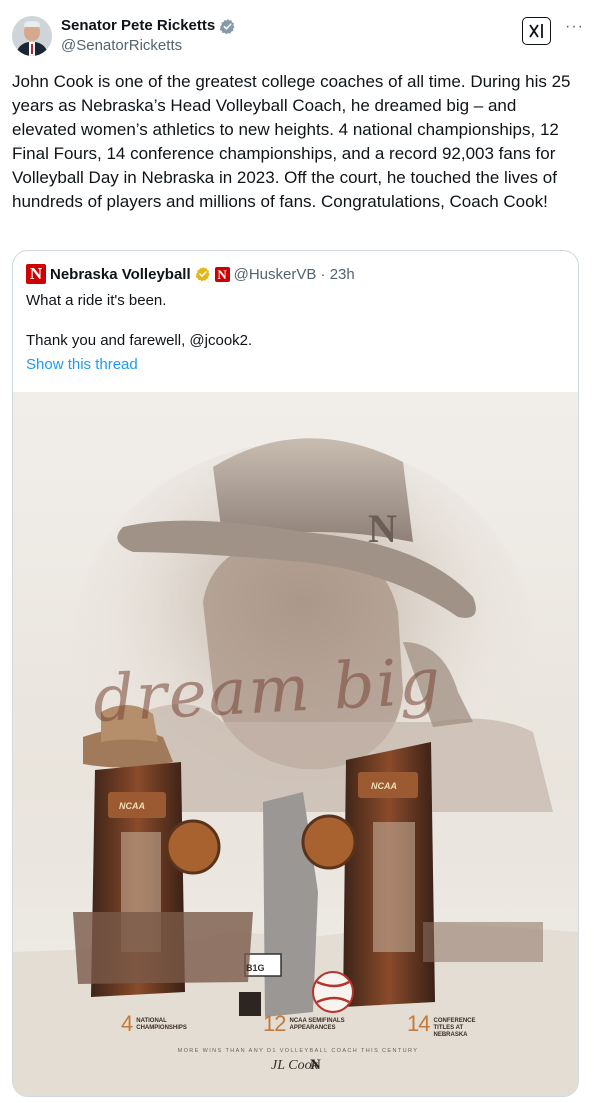 The width and height of the screenshot is (594, 1103). I want to click on stat-conference-titles: 14 CONFERENCE TITLES AT NEBRASKA, so click(448, 1025).